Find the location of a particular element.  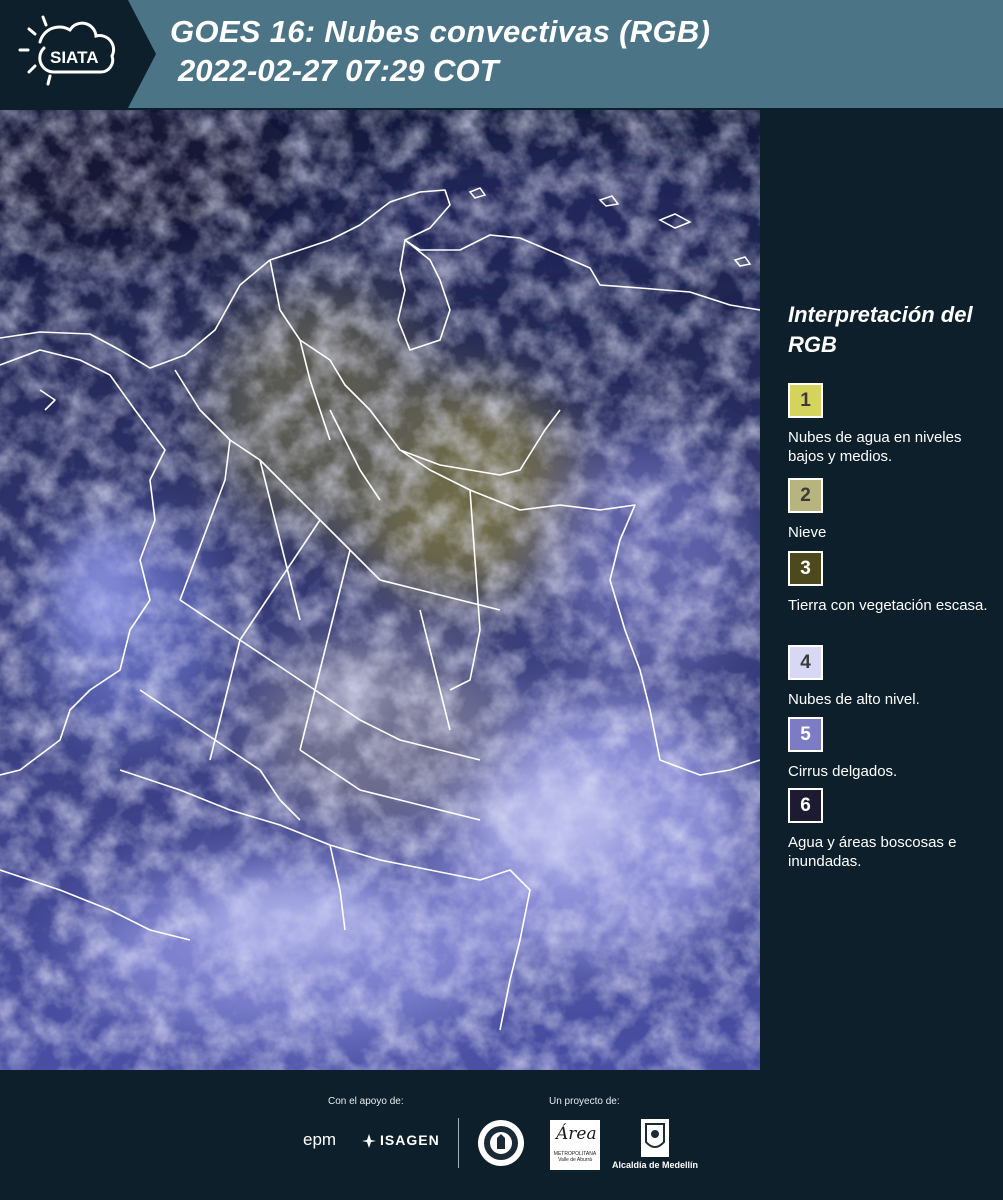

alcaldia-shield-icon is located at coordinates (655, 1138).